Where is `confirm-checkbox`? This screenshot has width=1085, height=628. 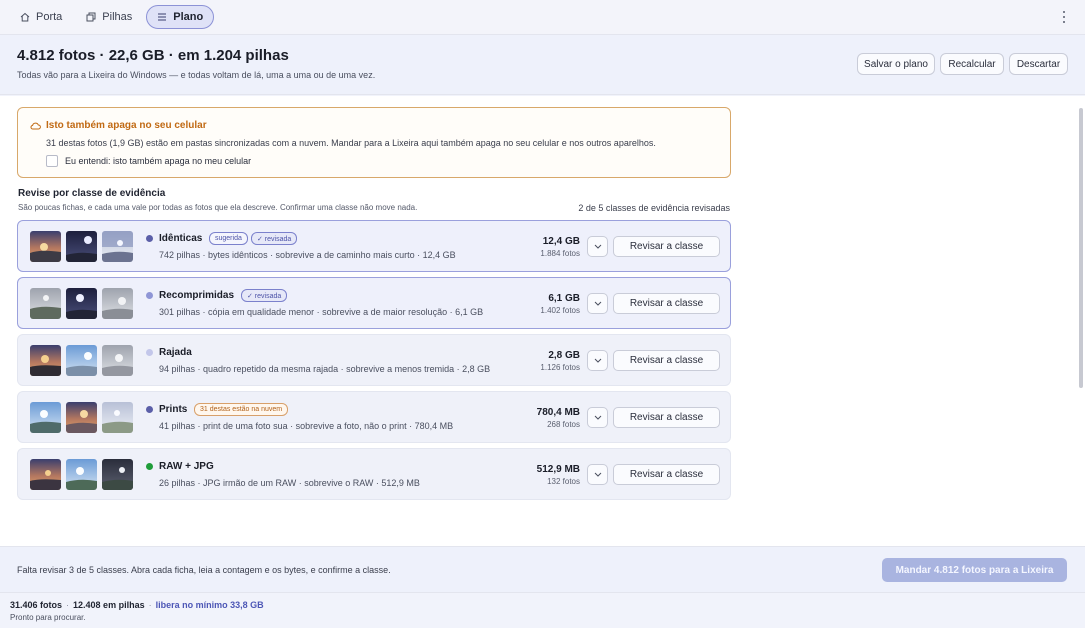
confirm-checkbox is located at coordinates (52, 161).